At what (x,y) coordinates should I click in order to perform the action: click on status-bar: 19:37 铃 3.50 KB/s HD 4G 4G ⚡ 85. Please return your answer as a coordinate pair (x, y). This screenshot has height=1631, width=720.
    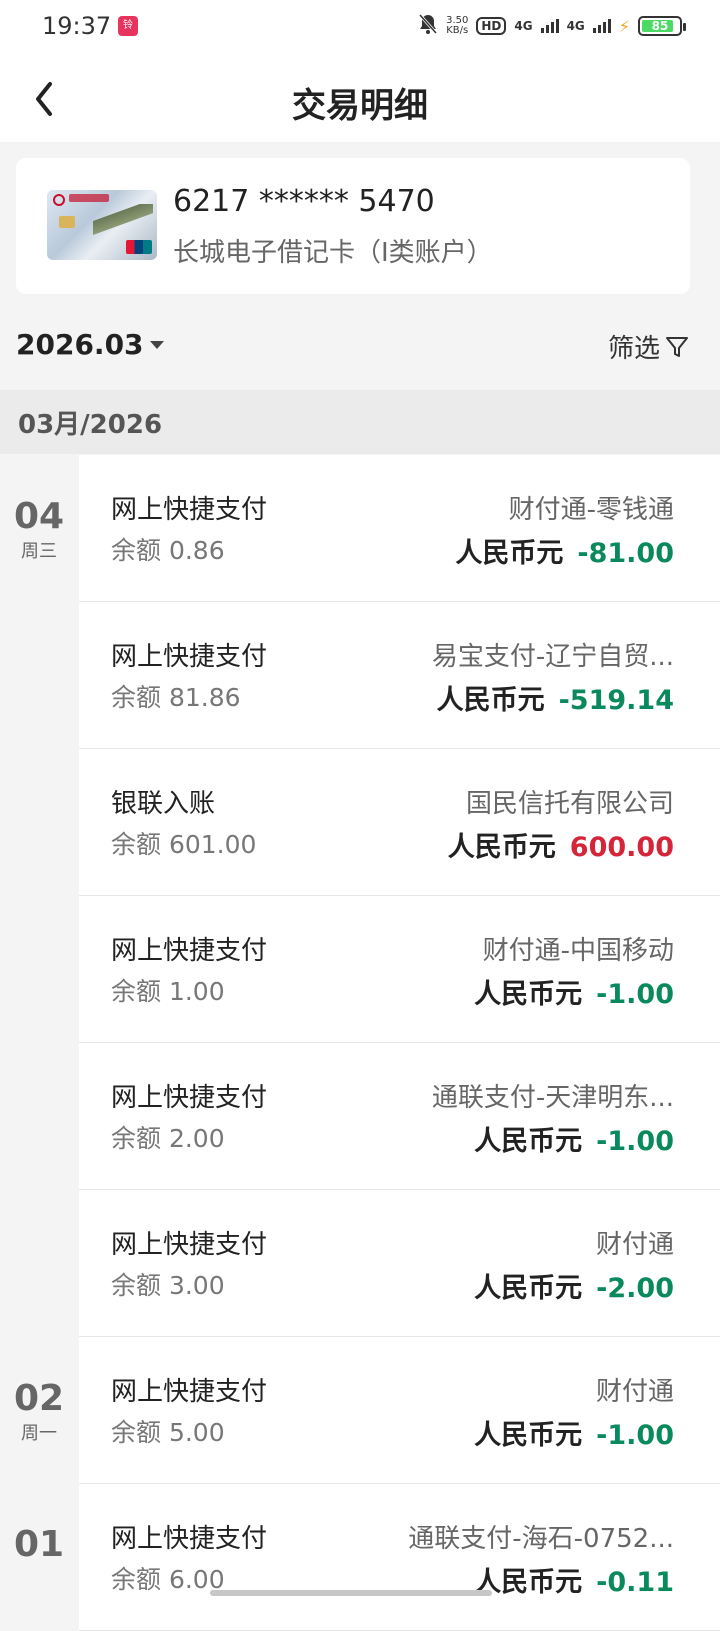
    Looking at the image, I should click on (360, 28).